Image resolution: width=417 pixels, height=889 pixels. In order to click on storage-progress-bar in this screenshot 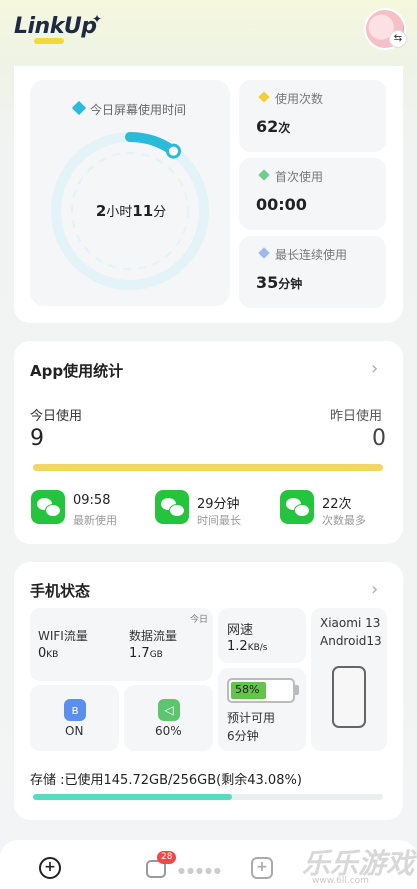, I will do `click(208, 797)`.